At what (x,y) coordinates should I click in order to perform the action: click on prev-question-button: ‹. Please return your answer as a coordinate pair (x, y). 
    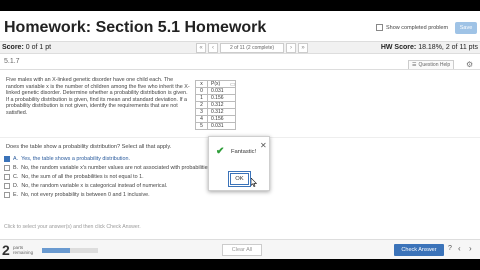
    Looking at the image, I should click on (213, 48).